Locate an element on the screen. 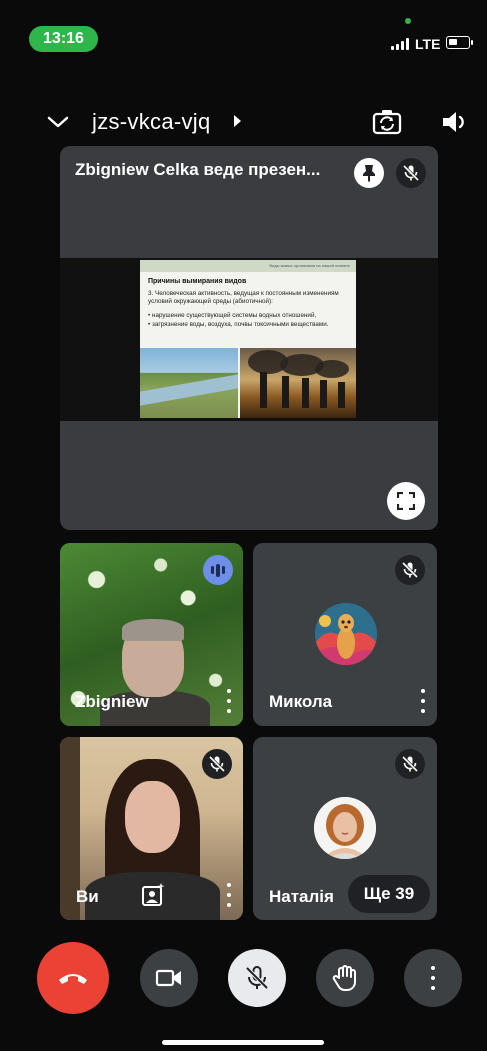 The width and height of the screenshot is (487, 1051). home-indicator is located at coordinates (243, 1042).